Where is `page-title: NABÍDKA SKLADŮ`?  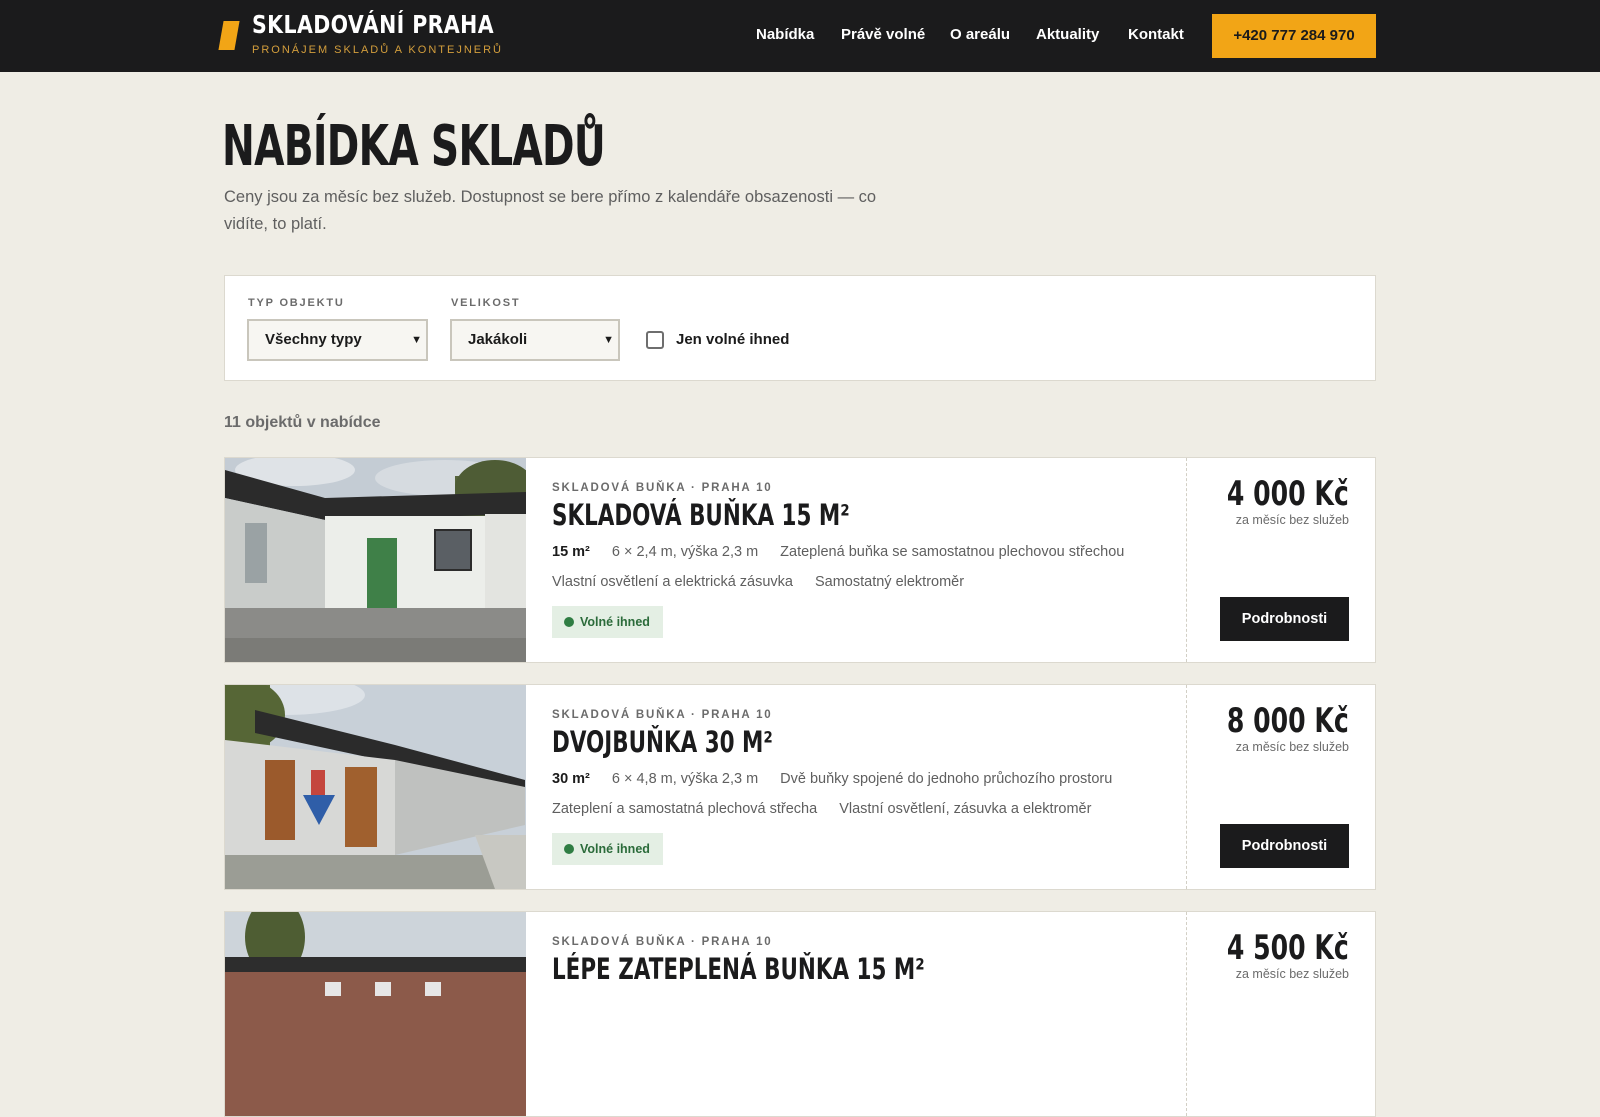 page-title: NABÍDKA SKLADŮ is located at coordinates (414, 146).